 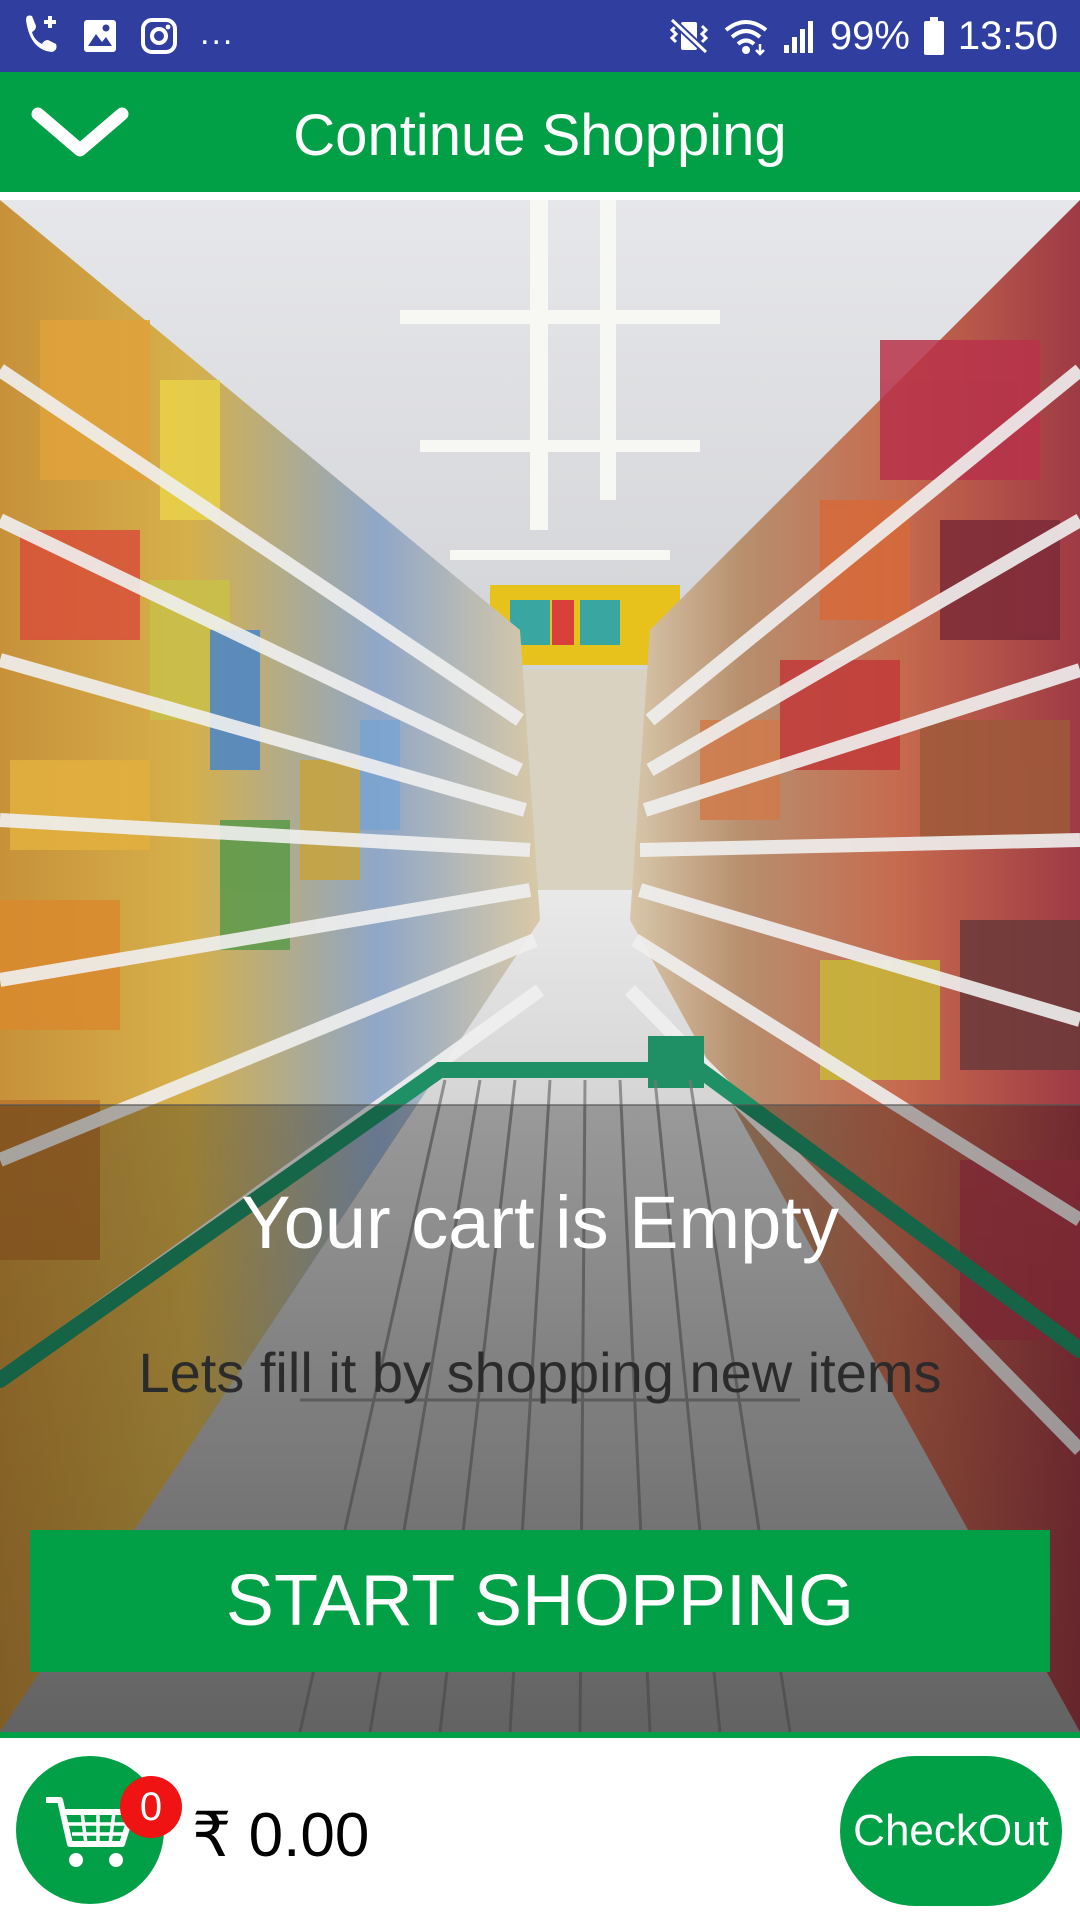 I want to click on checkout-button: CheckOut, so click(x=951, y=1831).